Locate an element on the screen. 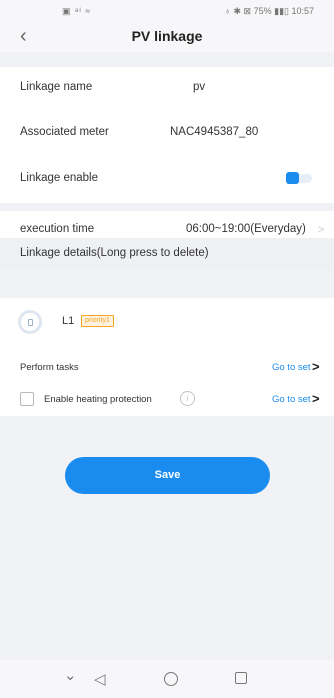 Image resolution: width=334 pixels, height=698 pixels. chevron-down-icon: ⌄ is located at coordinates (70, 675).